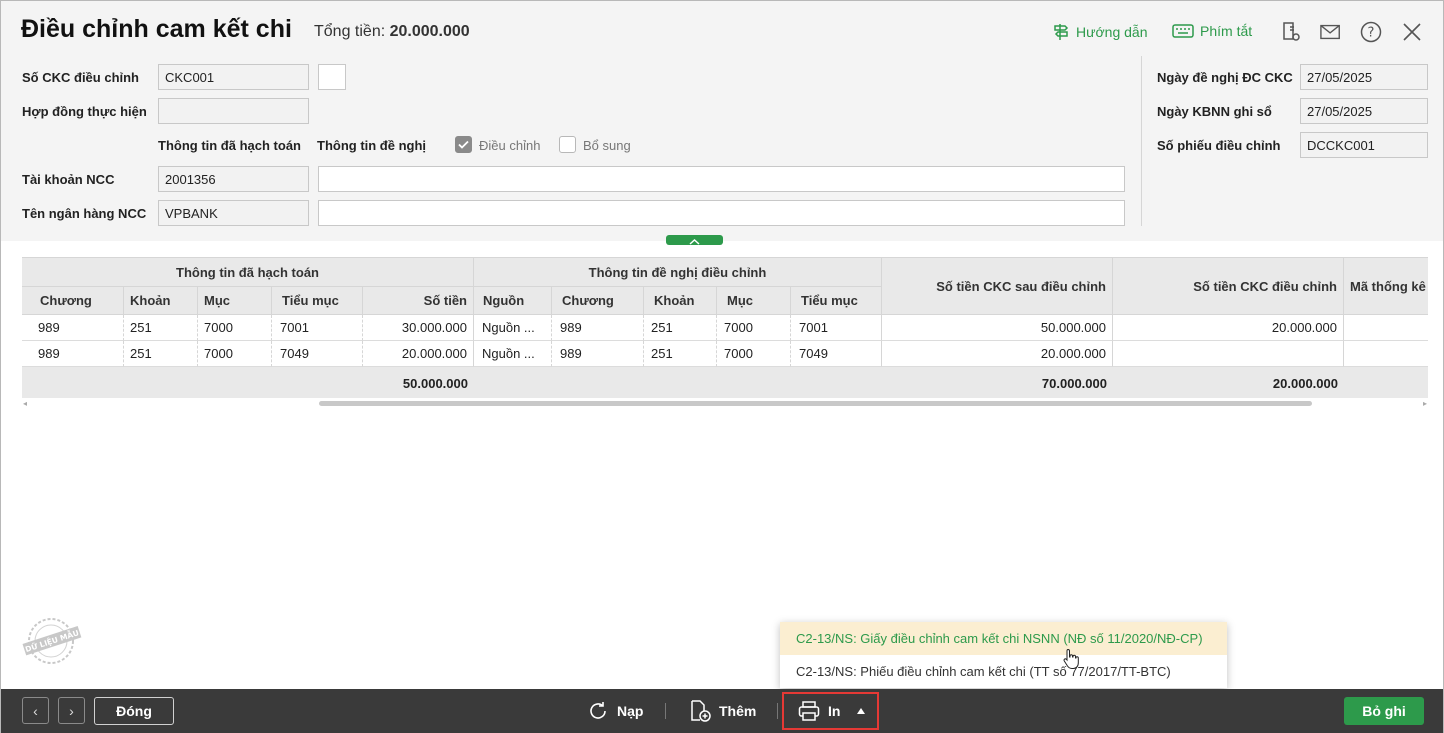  What do you see at coordinates (861, 711) in the screenshot?
I see `caret-up-icon` at bounding box center [861, 711].